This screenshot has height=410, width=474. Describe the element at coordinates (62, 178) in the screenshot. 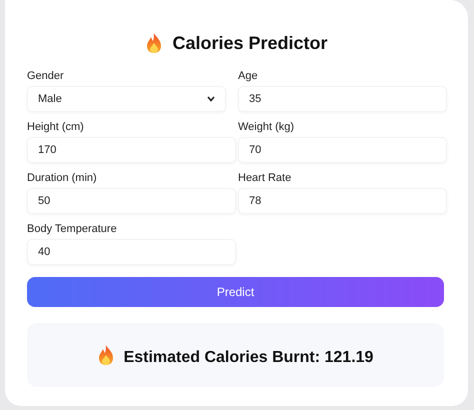

I see `field-label: Duration (min)` at that location.